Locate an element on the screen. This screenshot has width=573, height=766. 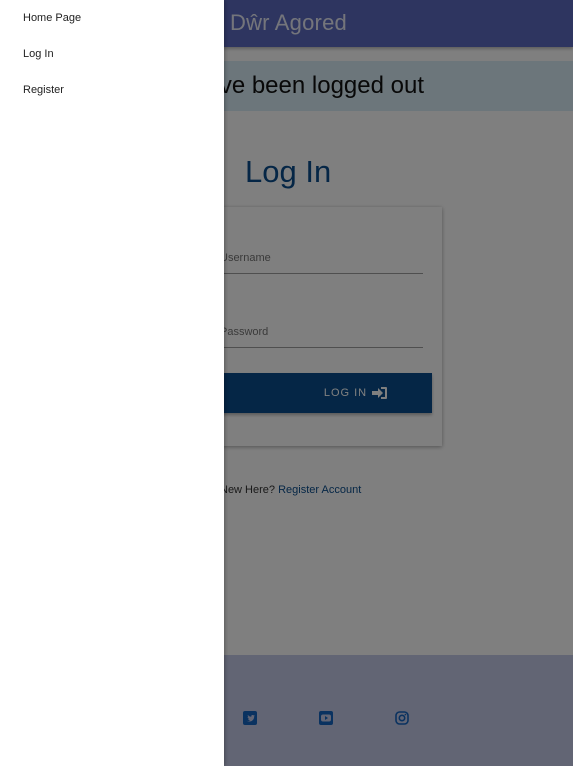
drawer-item-log-in: Log In is located at coordinates (112, 55).